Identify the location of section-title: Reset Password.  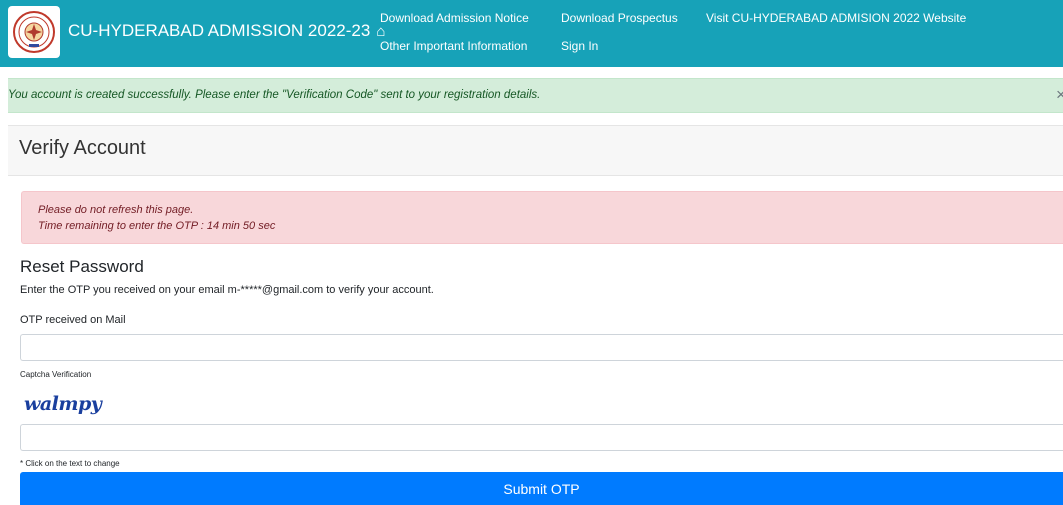
(82, 266).